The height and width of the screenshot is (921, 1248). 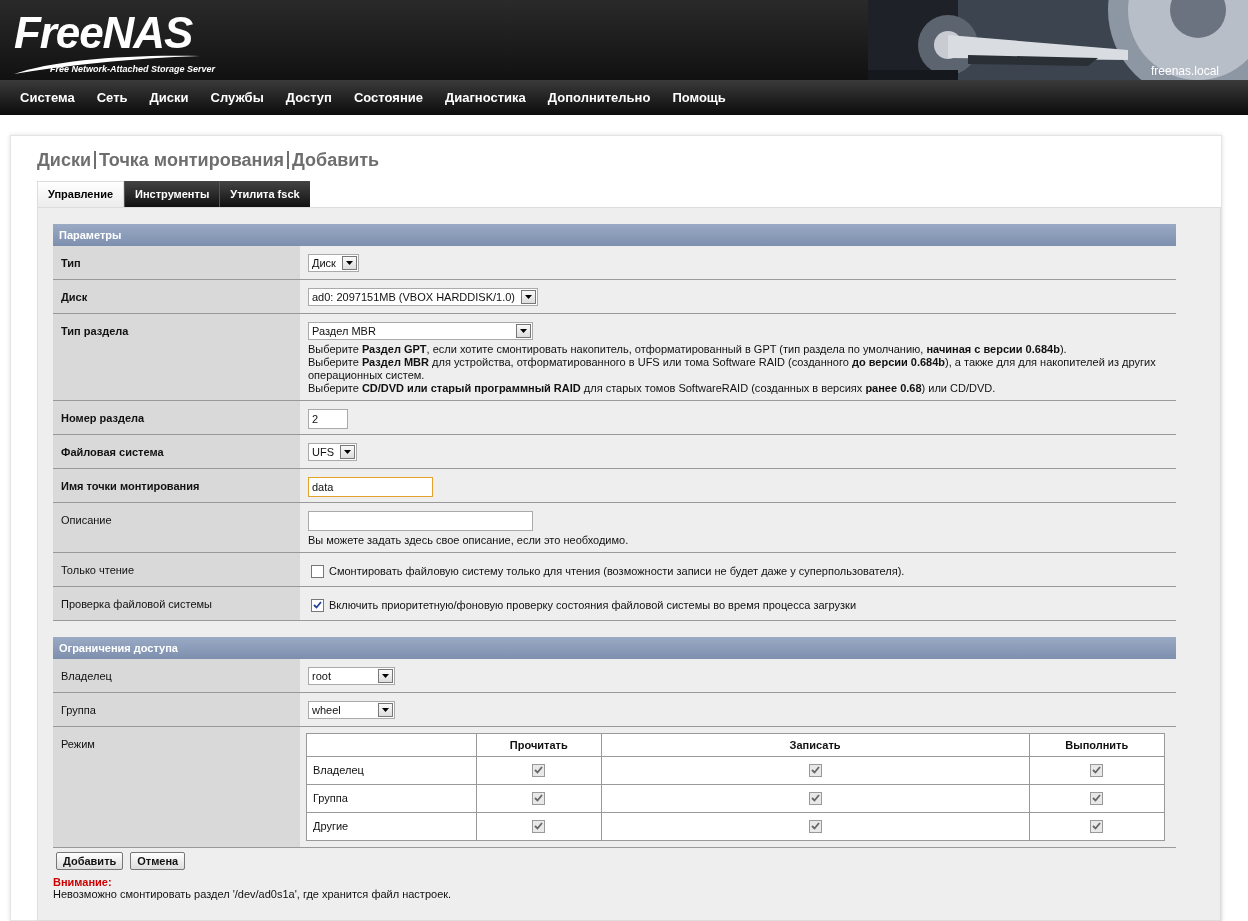 I want to click on breadcrumb-text: Диски, so click(x=64, y=160).